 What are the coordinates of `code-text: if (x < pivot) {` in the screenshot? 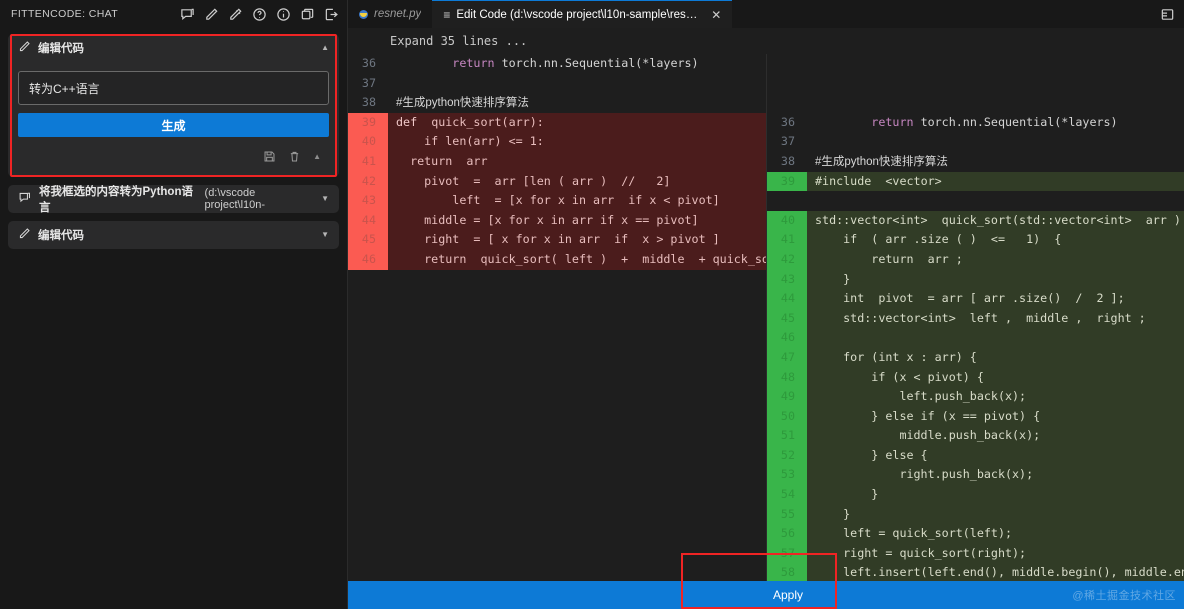 It's located at (899, 376).